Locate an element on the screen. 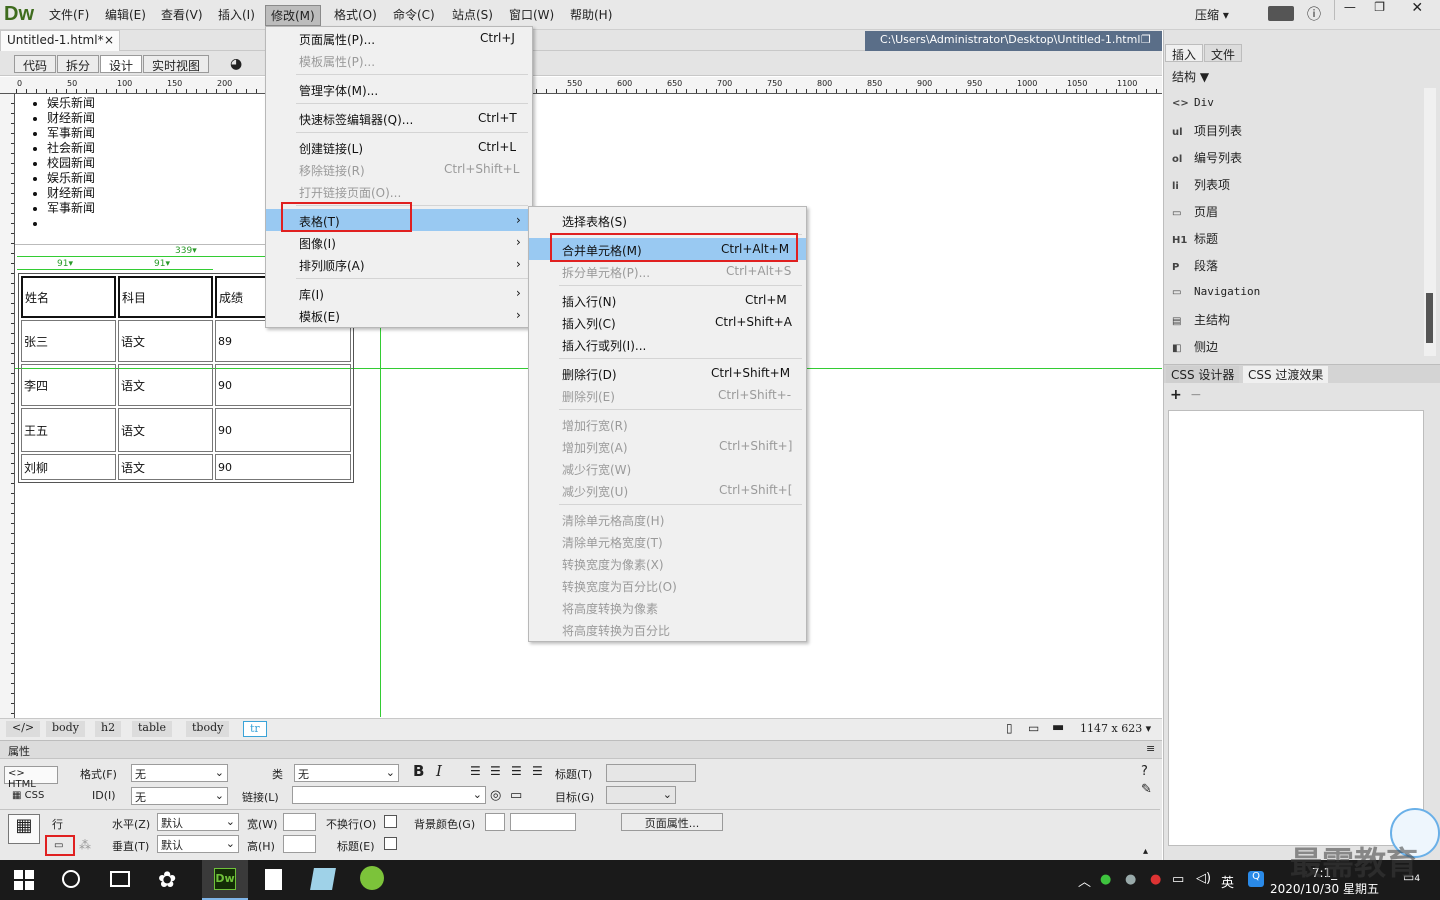 Image resolution: width=1440 pixels, height=900 pixels. scrollbar-thumb is located at coordinates (1429, 318).